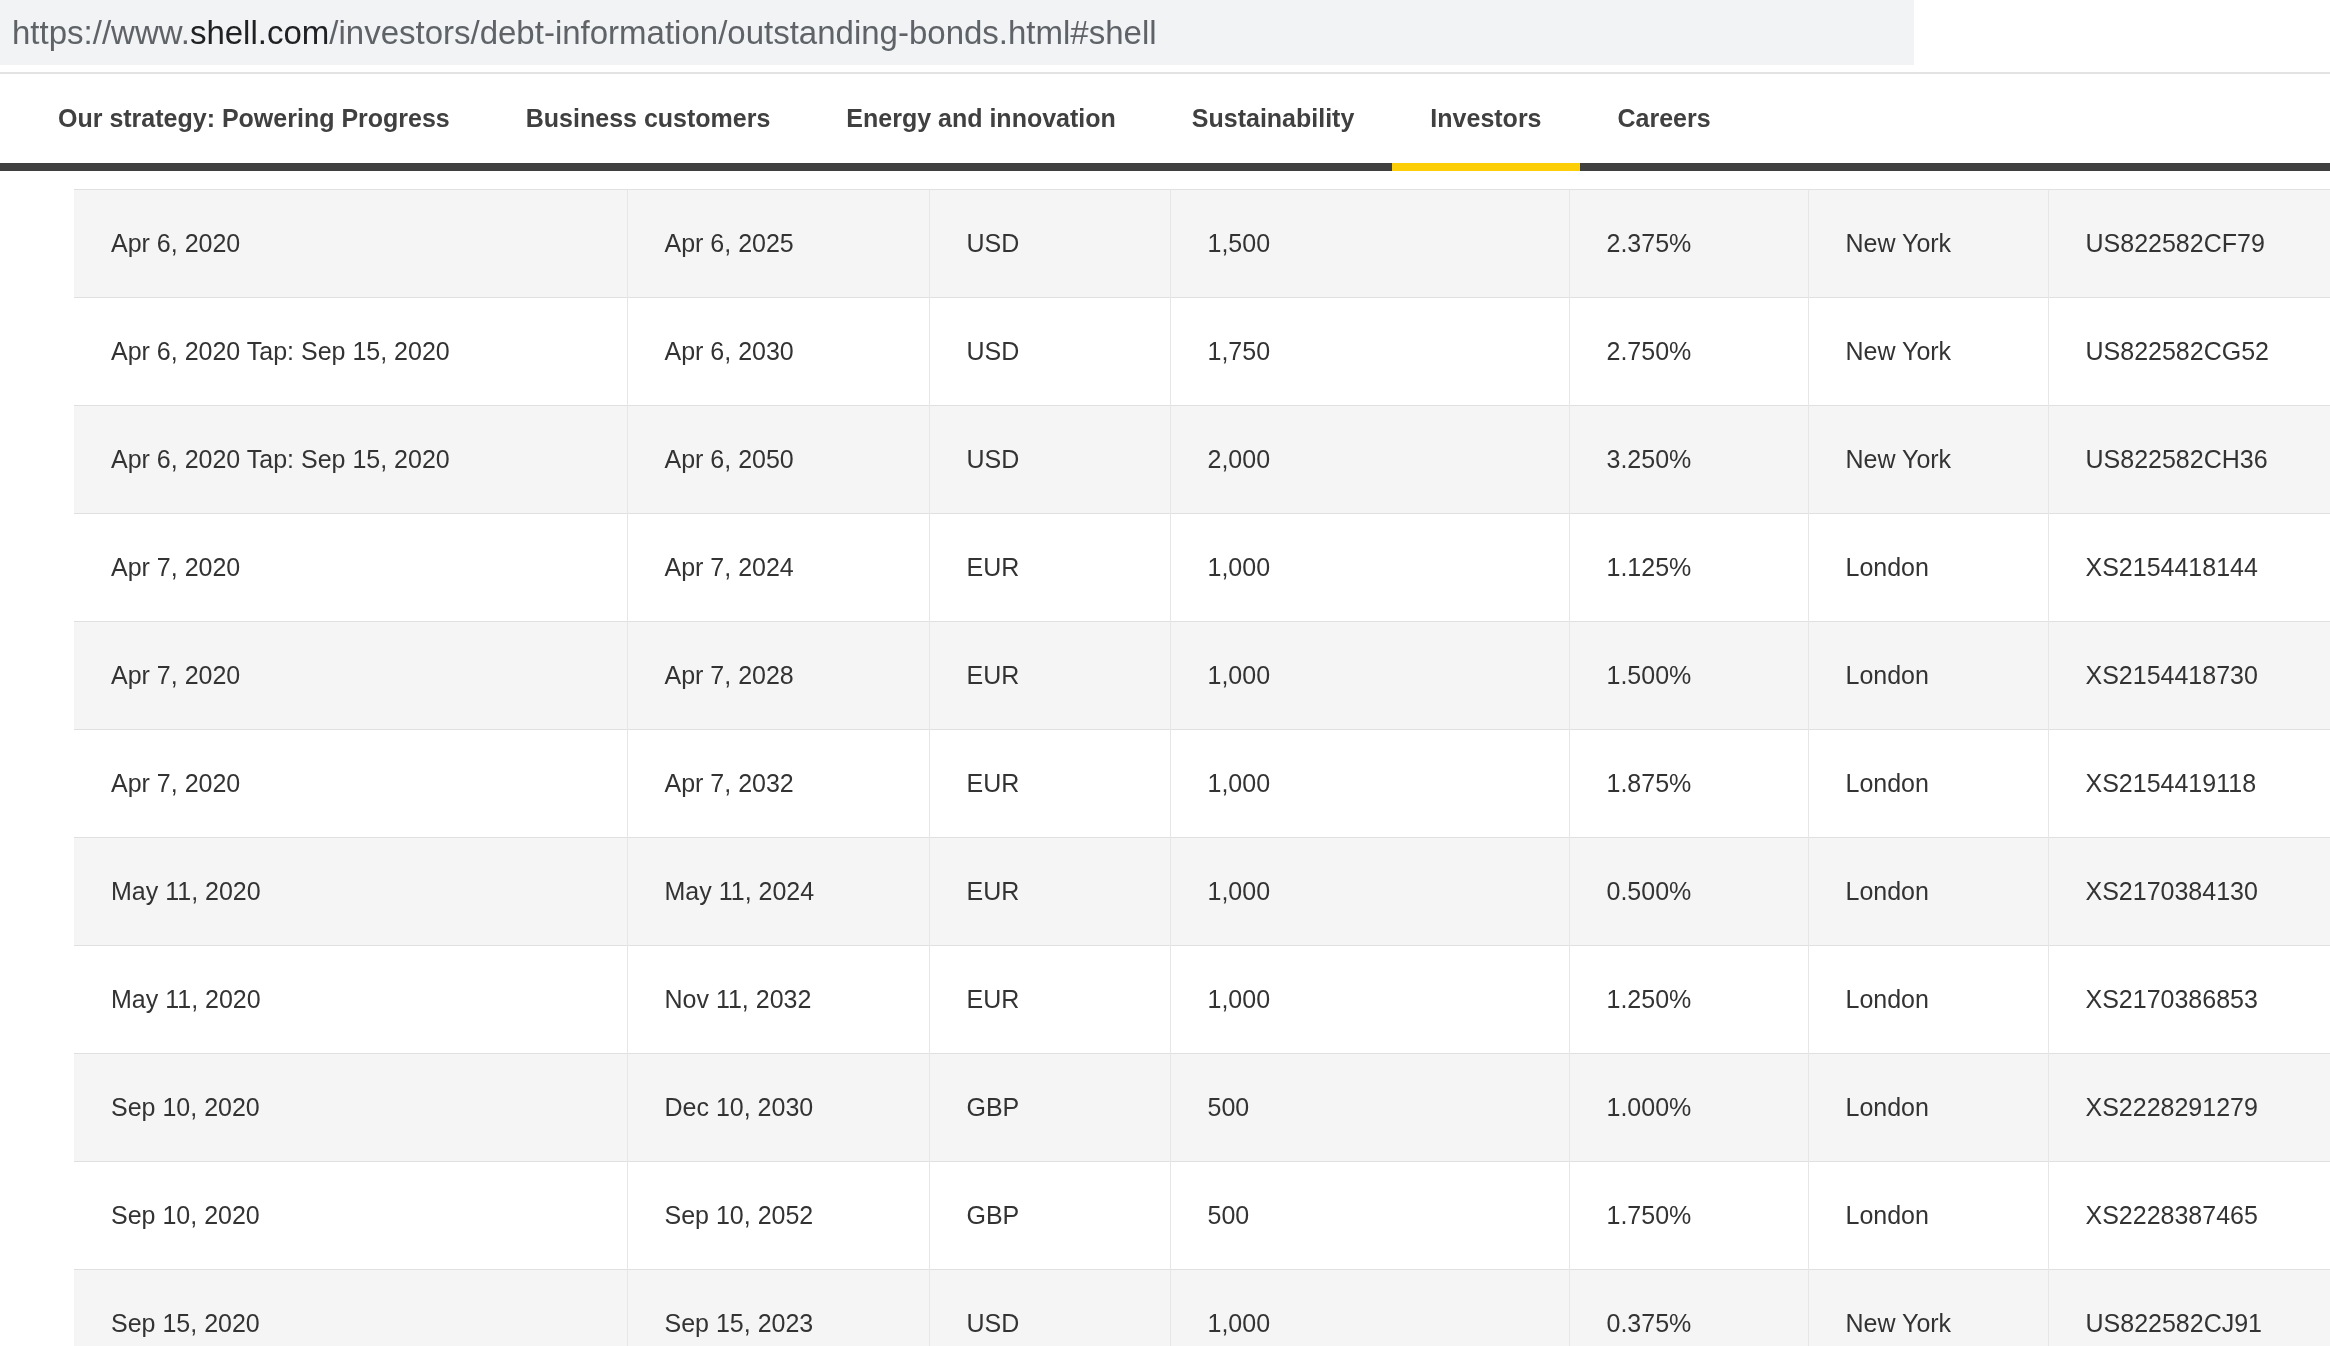 Image resolution: width=2330 pixels, height=1346 pixels. Describe the element at coordinates (2189, 567) in the screenshot. I see `table-cell: XS2154418144` at that location.